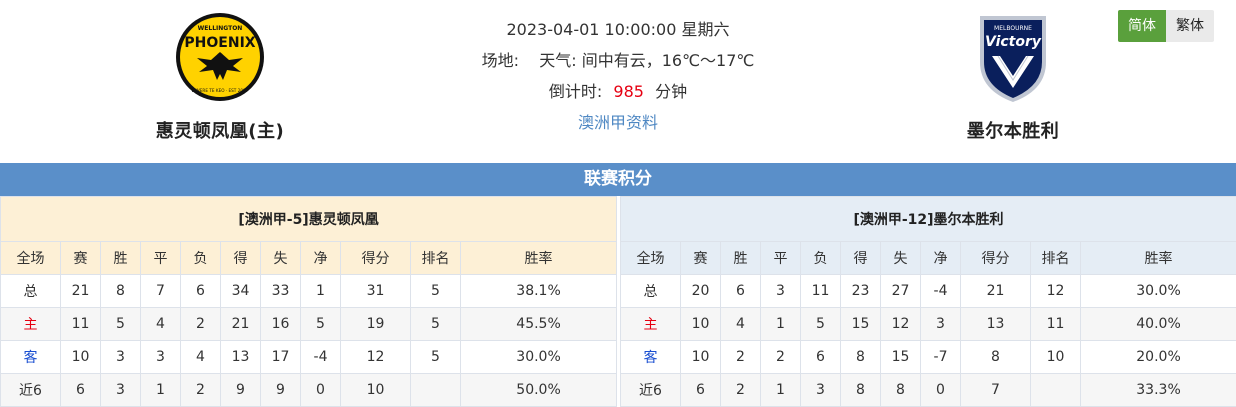 The height and width of the screenshot is (407, 1236). What do you see at coordinates (900, 357) in the screenshot?
I see `table-cell: 15` at bounding box center [900, 357].